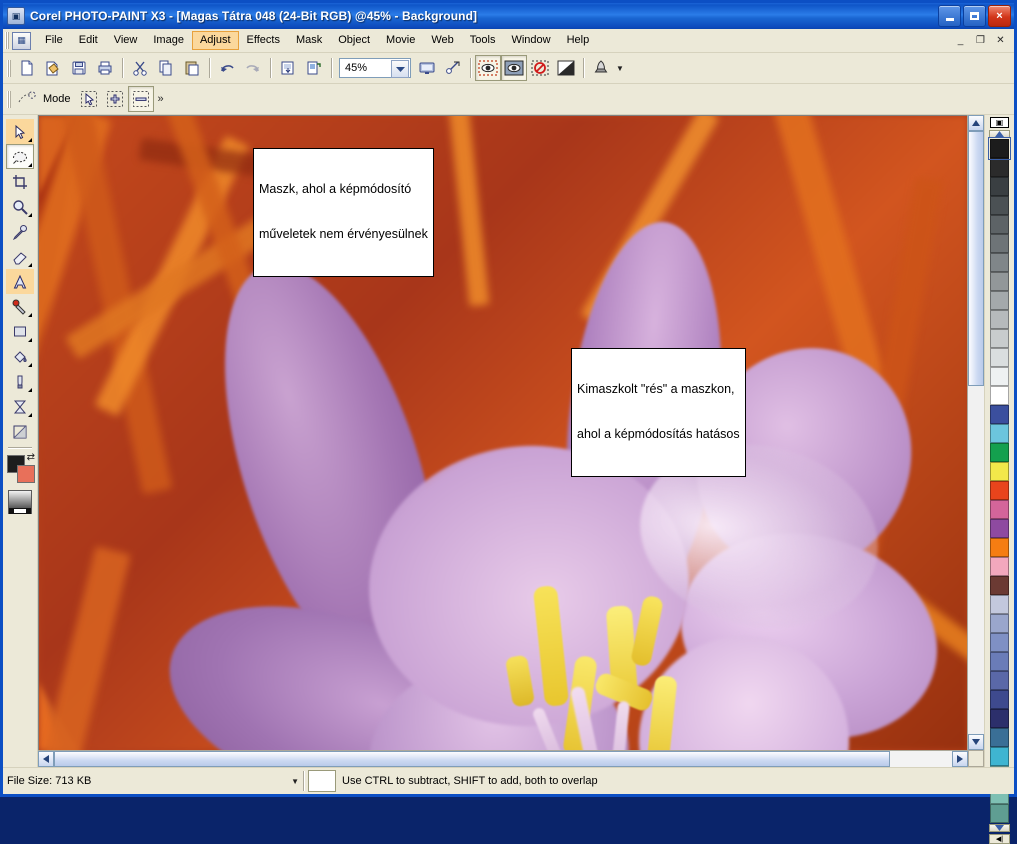  Describe the element at coordinates (949, 16) in the screenshot. I see `minimize-button` at that location.